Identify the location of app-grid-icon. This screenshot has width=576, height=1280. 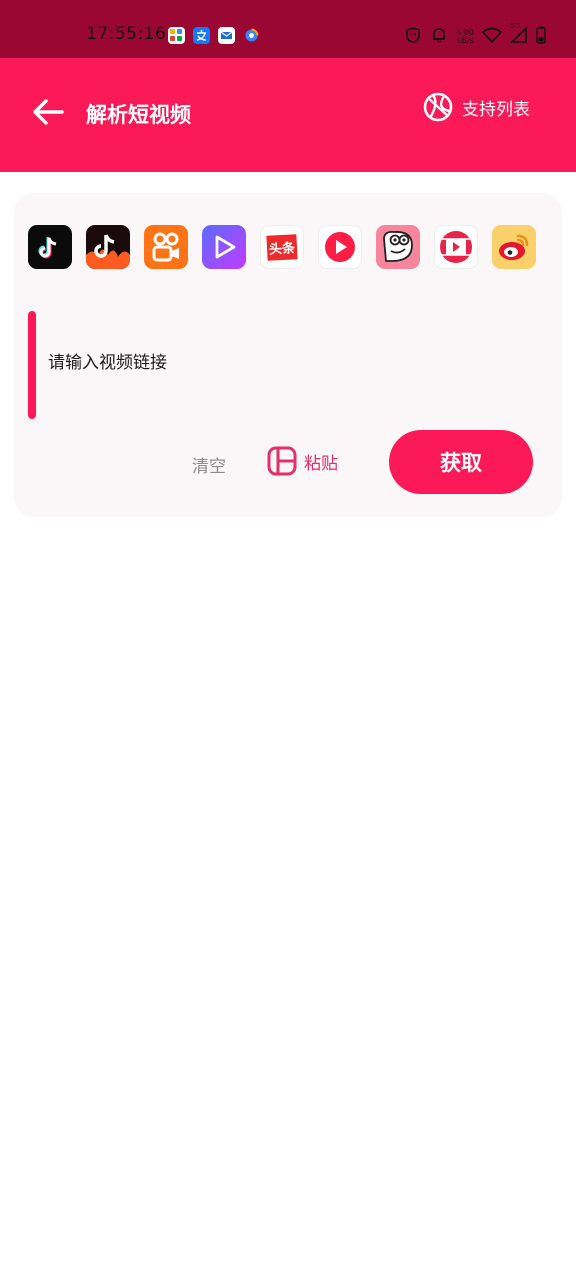
(176, 35).